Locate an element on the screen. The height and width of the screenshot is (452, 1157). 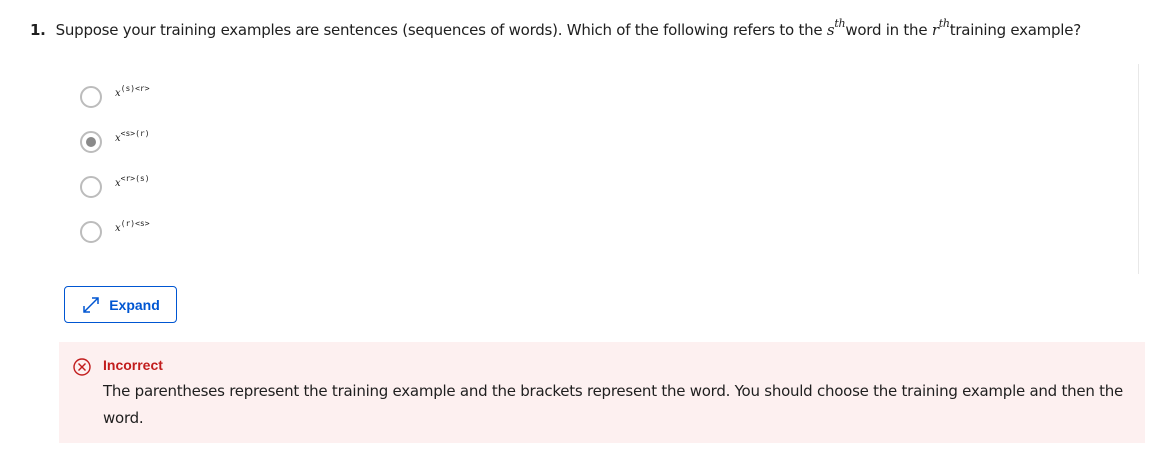
option-sup-3: <r>(s) is located at coordinates (135, 178).